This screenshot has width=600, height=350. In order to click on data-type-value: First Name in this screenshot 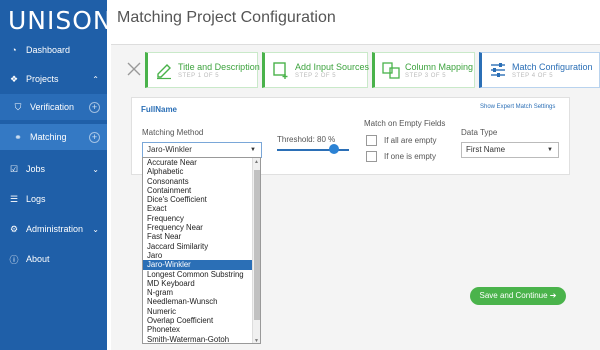, I will do `click(486, 149)`.